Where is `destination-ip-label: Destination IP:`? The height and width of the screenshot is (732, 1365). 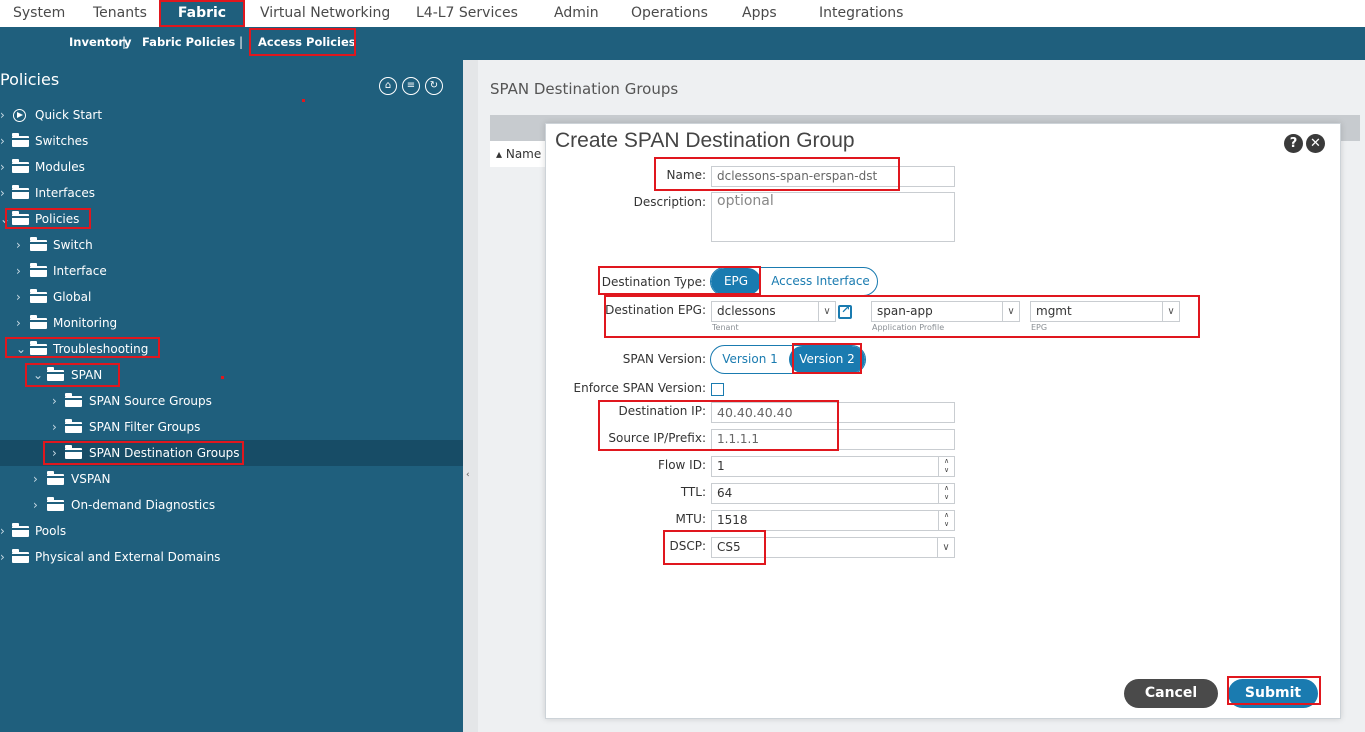 destination-ip-label: Destination IP: is located at coordinates (662, 411).